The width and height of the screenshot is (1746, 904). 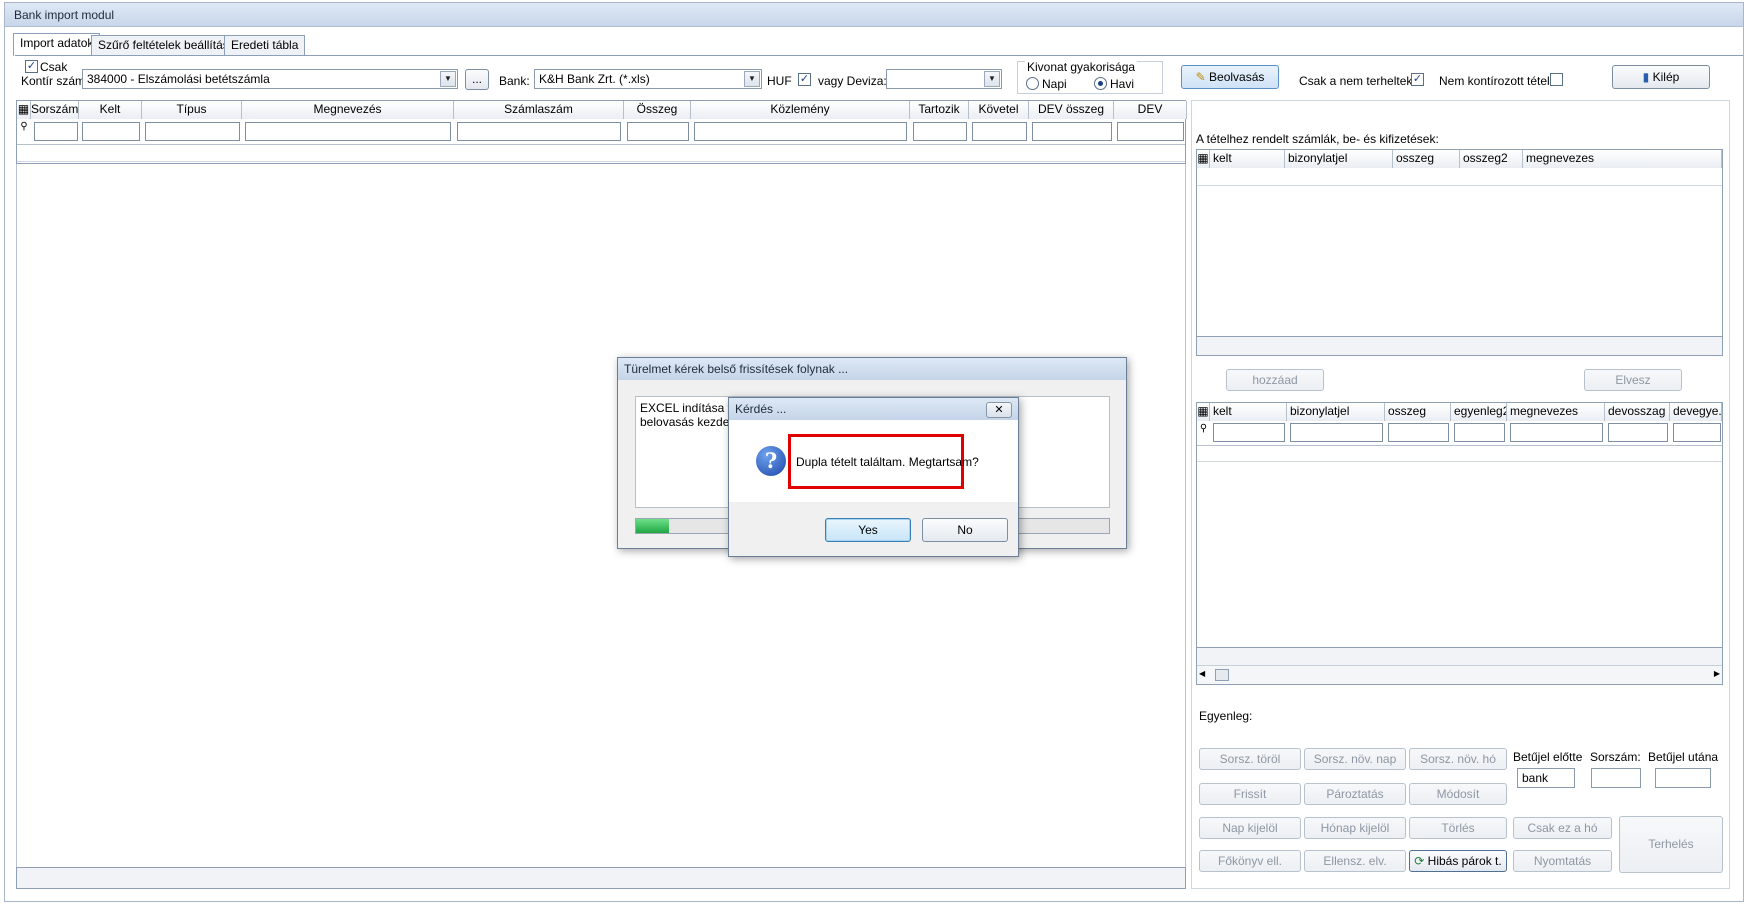 What do you see at coordinates (1122, 84) in the screenshot?
I see `havi-label: Havi` at bounding box center [1122, 84].